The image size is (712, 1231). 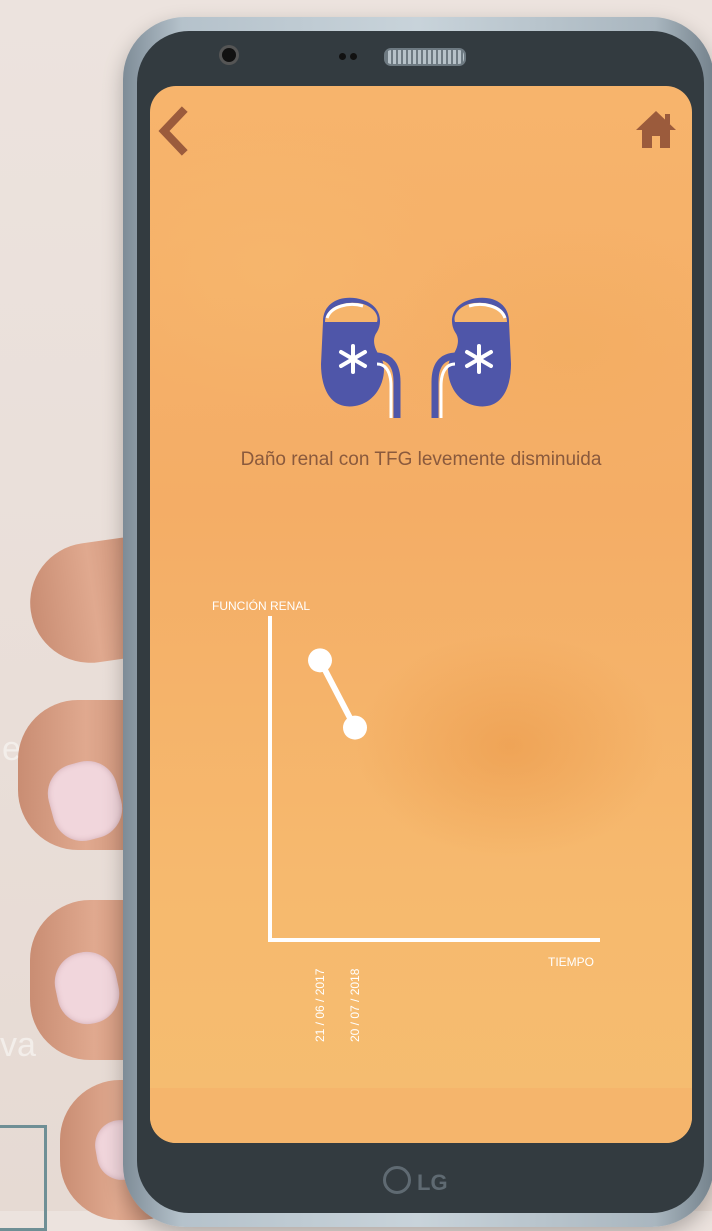 I want to click on background-frame, so click(x=23, y=1178).